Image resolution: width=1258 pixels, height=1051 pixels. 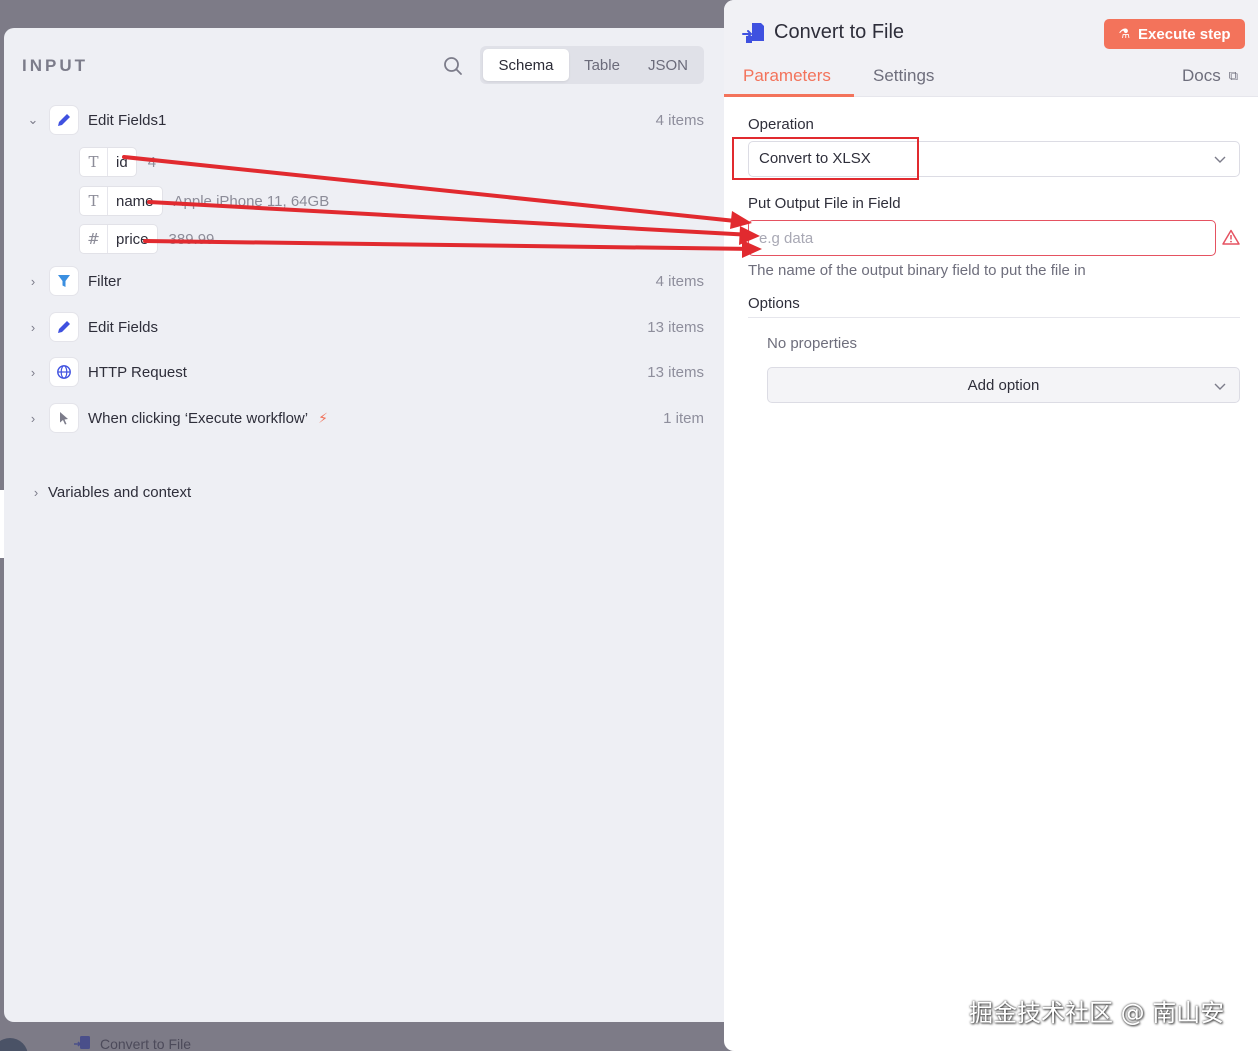 What do you see at coordinates (1233, 75) in the screenshot?
I see `external-link-icon: ⧉` at bounding box center [1233, 75].